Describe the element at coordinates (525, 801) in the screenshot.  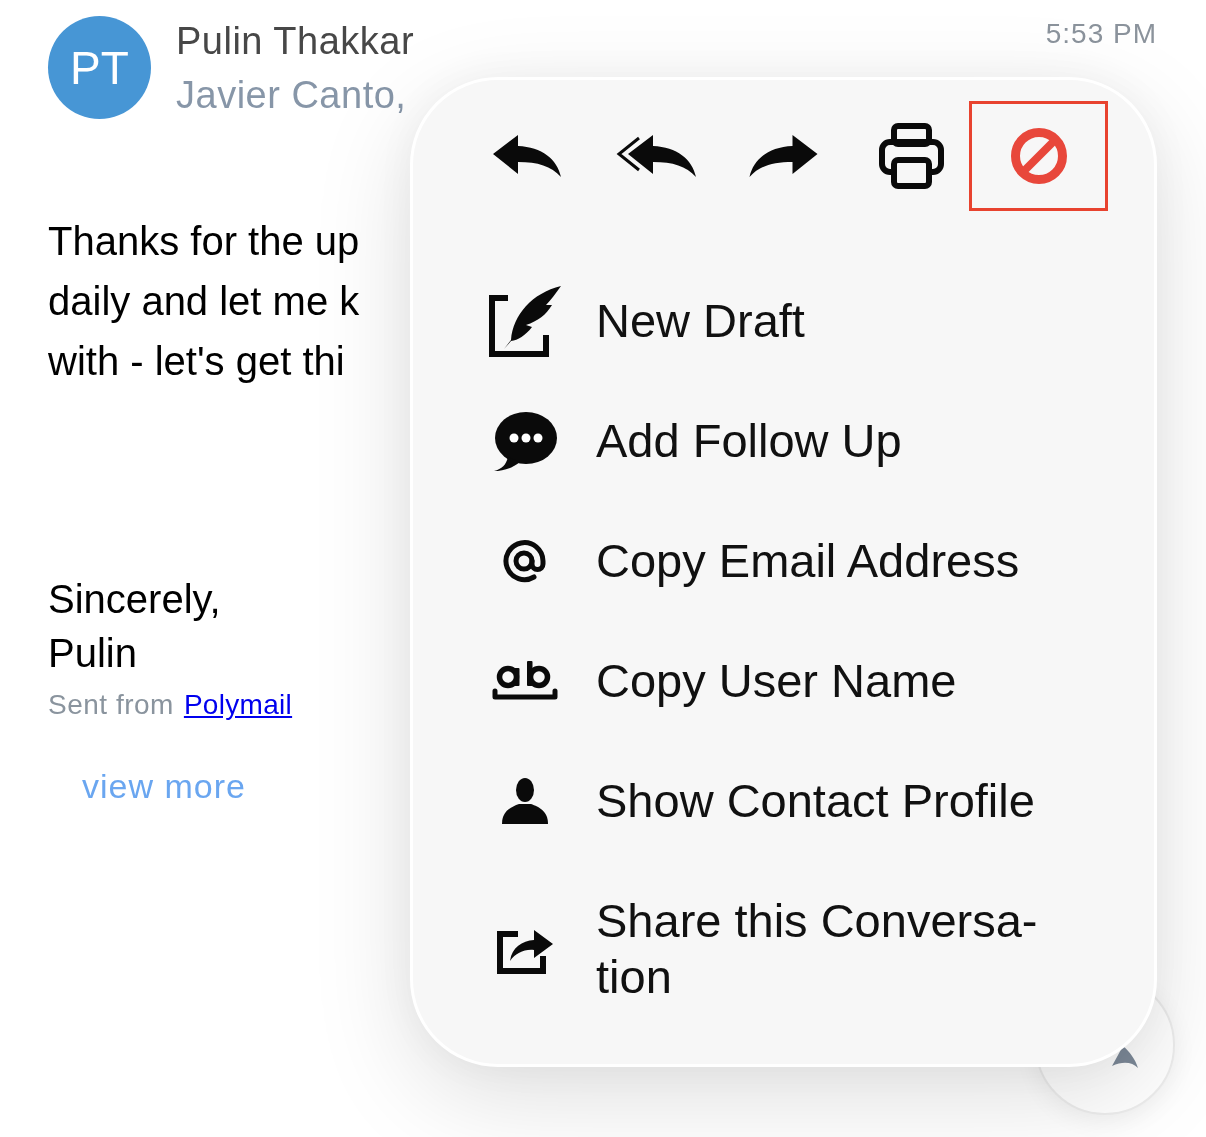
I see `person-icon` at that location.